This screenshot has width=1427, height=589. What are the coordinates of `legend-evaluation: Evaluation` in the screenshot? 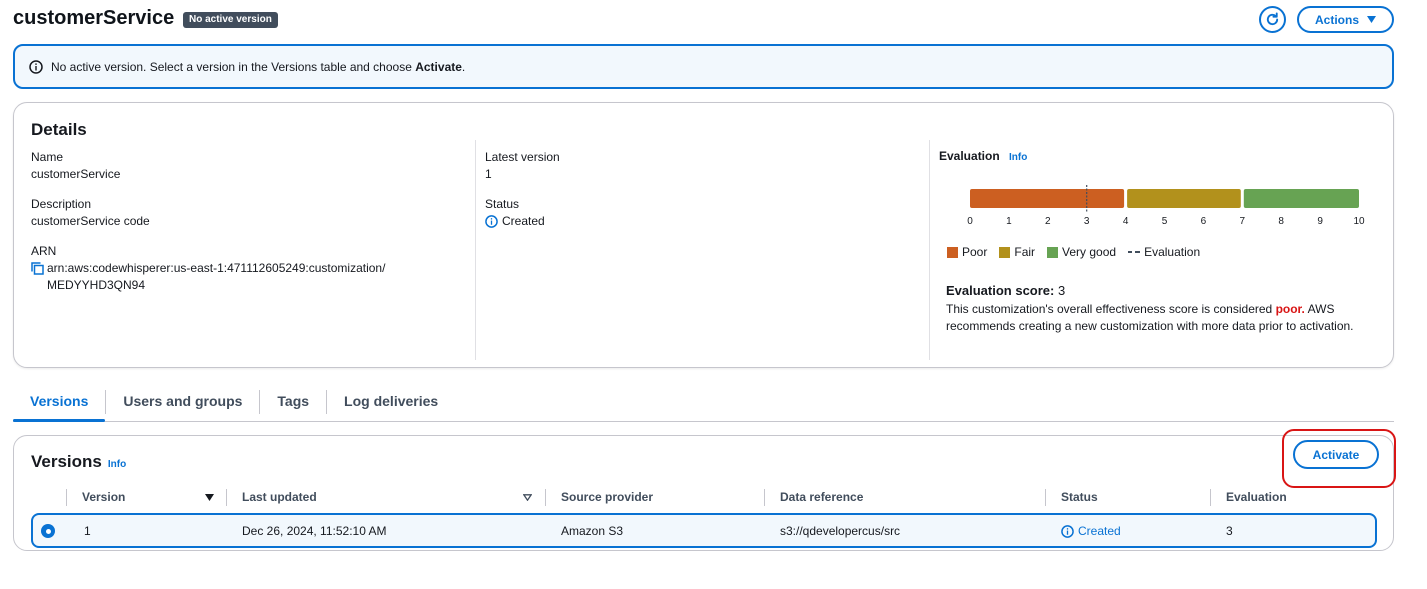 It's located at (1164, 252).